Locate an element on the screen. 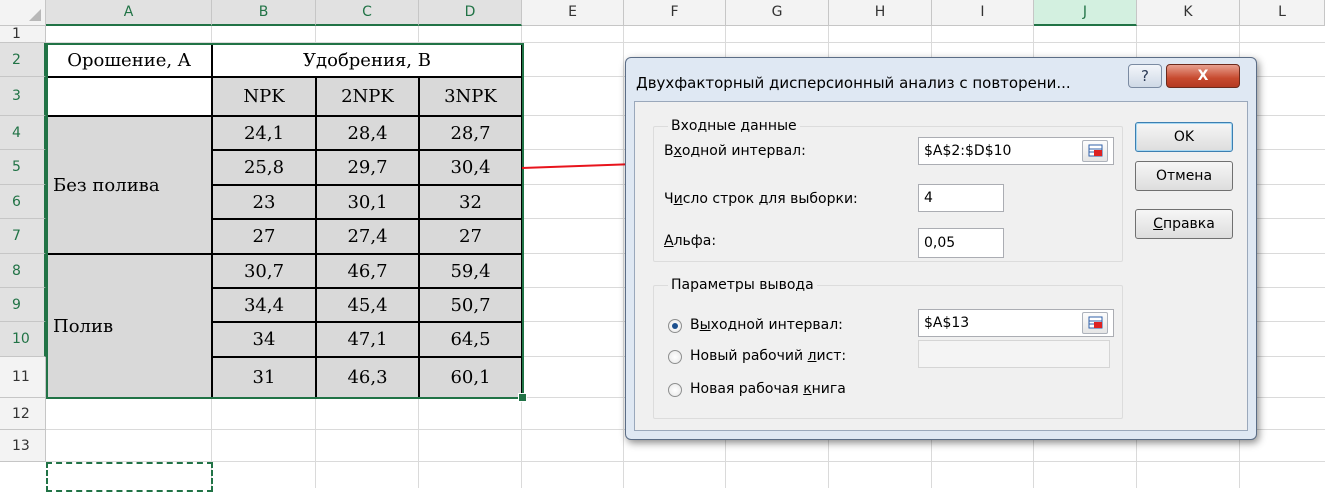 This screenshot has height=492, width=1325. close-icon: X is located at coordinates (1203, 76).